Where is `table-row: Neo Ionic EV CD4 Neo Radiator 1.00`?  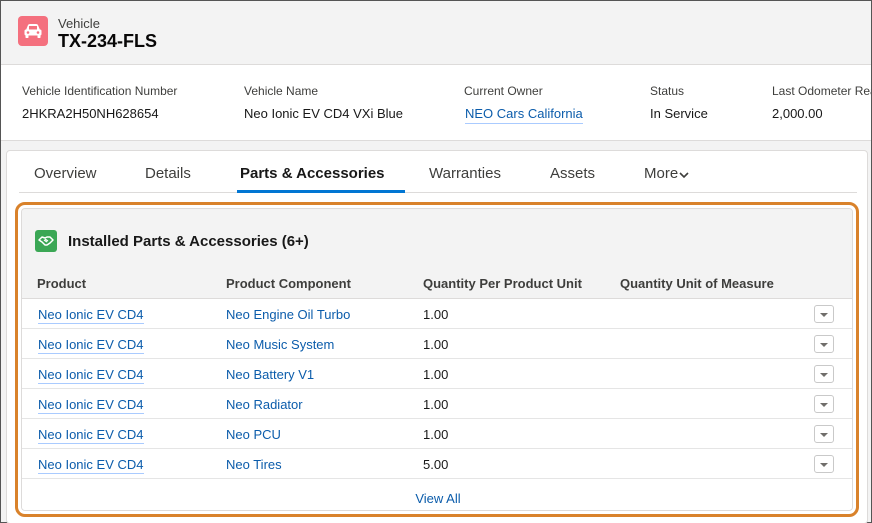 table-row: Neo Ionic EV CD4 Neo Radiator 1.00 is located at coordinates (437, 404).